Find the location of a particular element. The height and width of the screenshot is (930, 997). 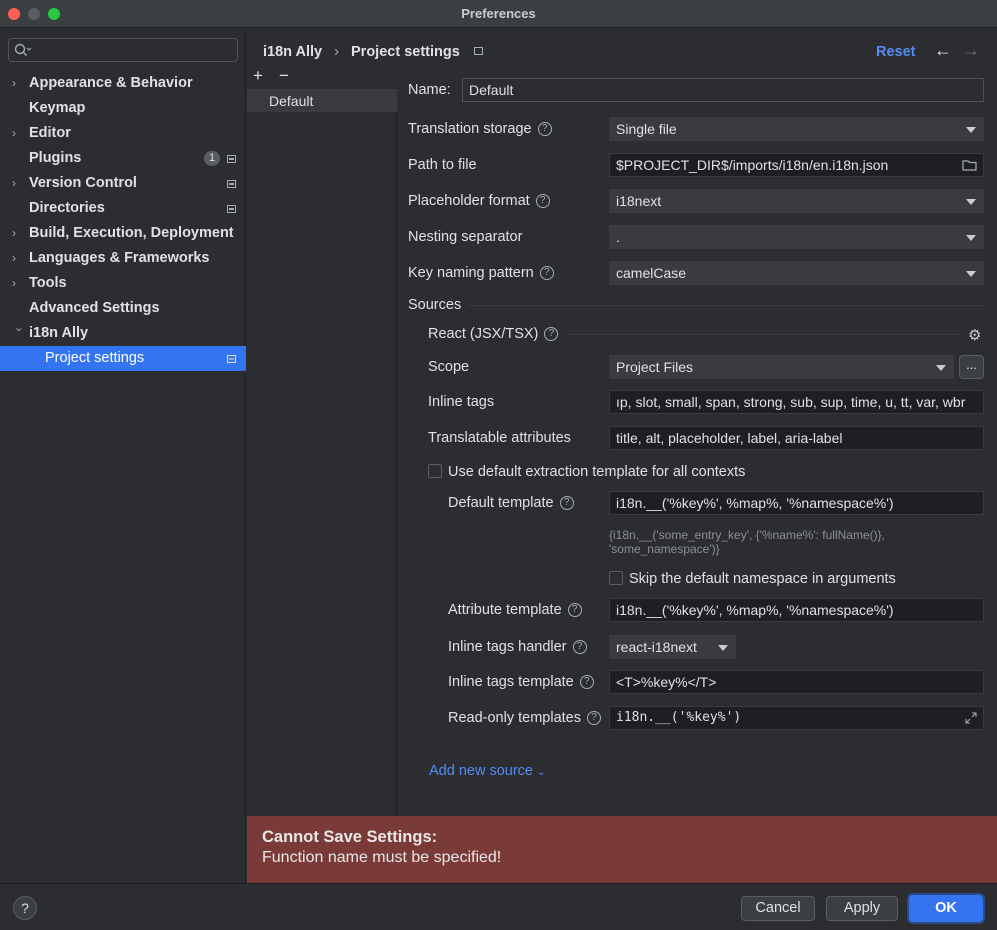

placeholder-format-select: i18next is located at coordinates (796, 201).